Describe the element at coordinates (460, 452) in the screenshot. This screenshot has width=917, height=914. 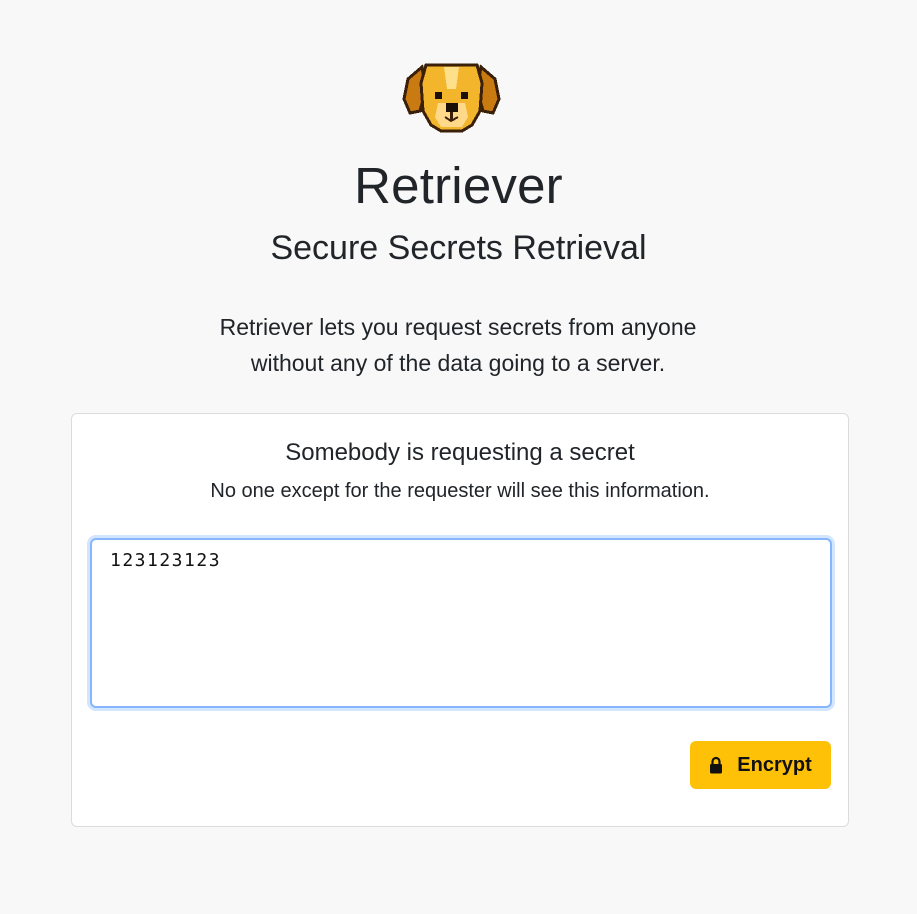
I see `card-title: Somebody is requesting a secret` at that location.